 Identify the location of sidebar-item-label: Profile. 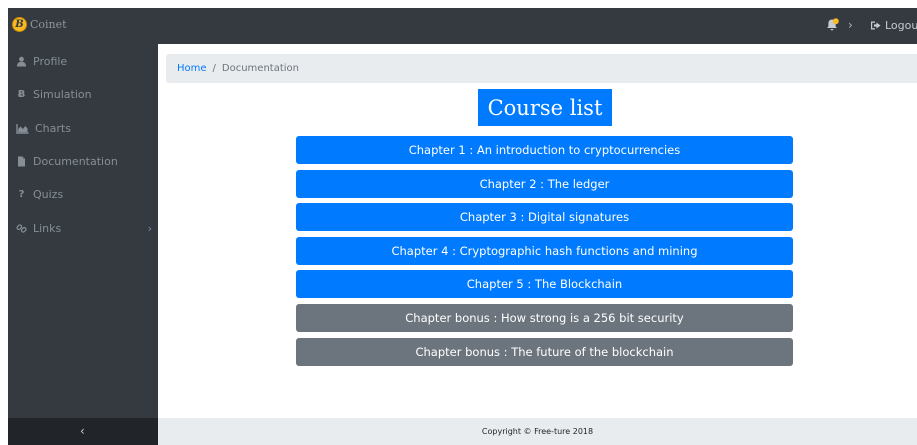
(50, 61).